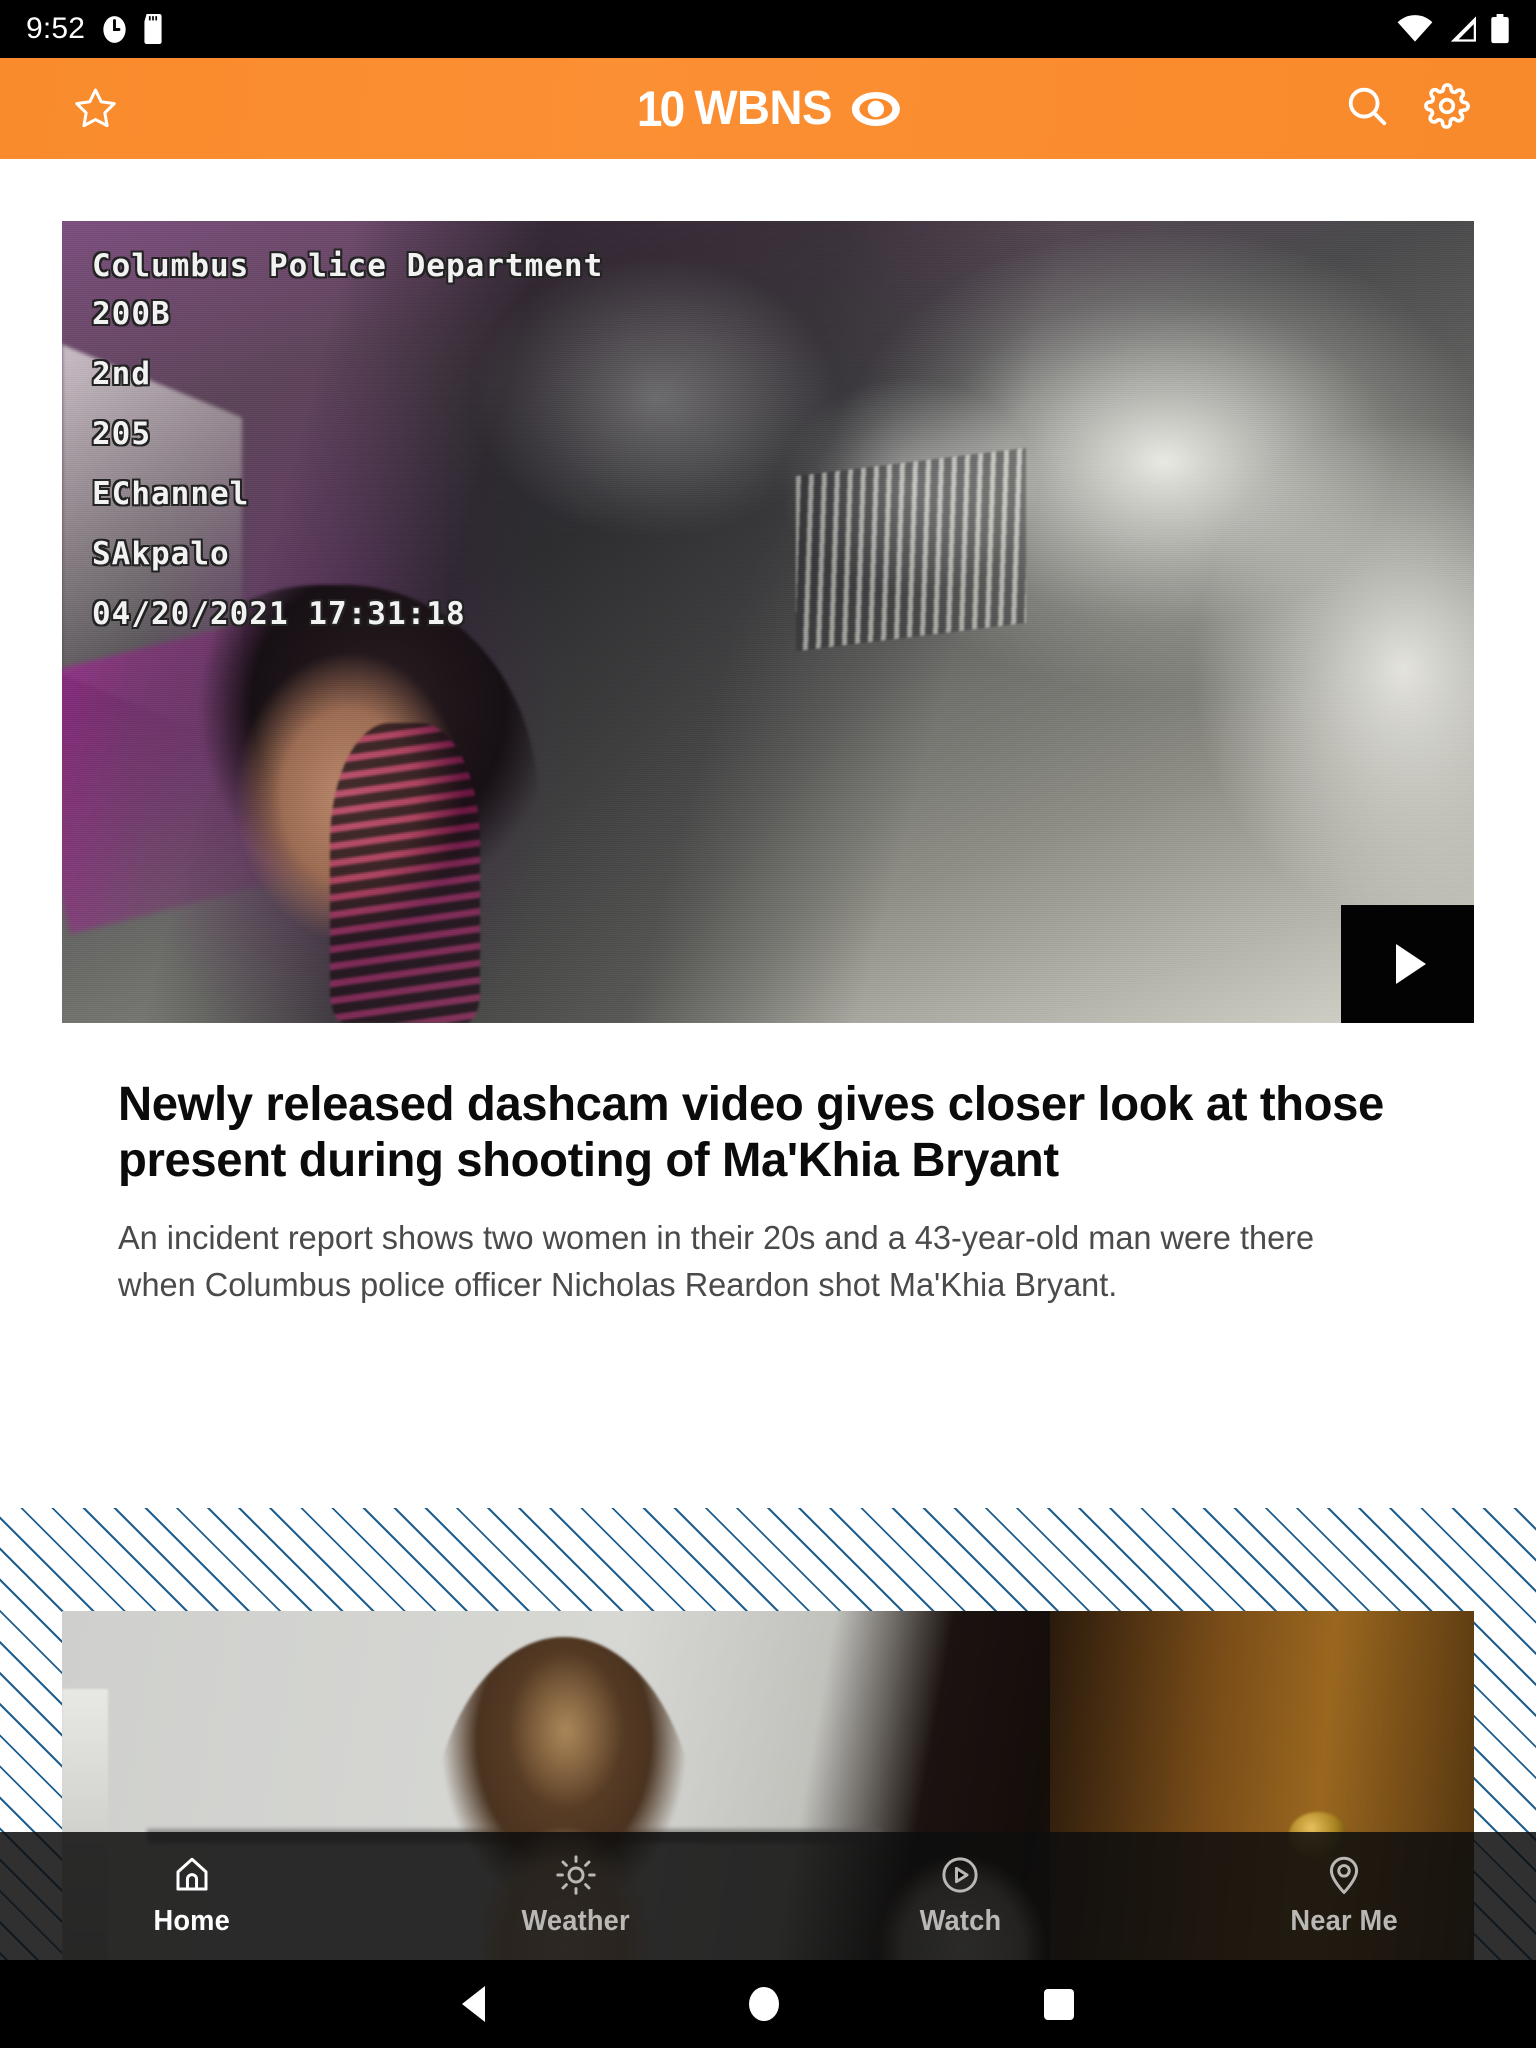  Describe the element at coordinates (1344, 1875) in the screenshot. I see `location-pin-icon` at that location.